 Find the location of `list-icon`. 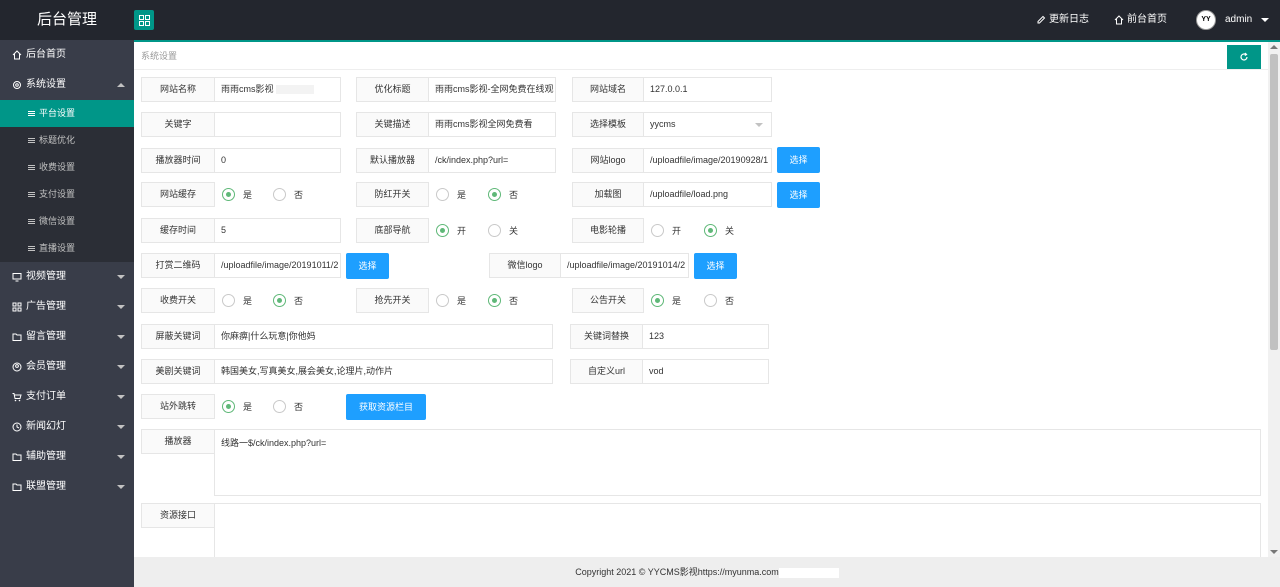

list-icon is located at coordinates (31, 194).